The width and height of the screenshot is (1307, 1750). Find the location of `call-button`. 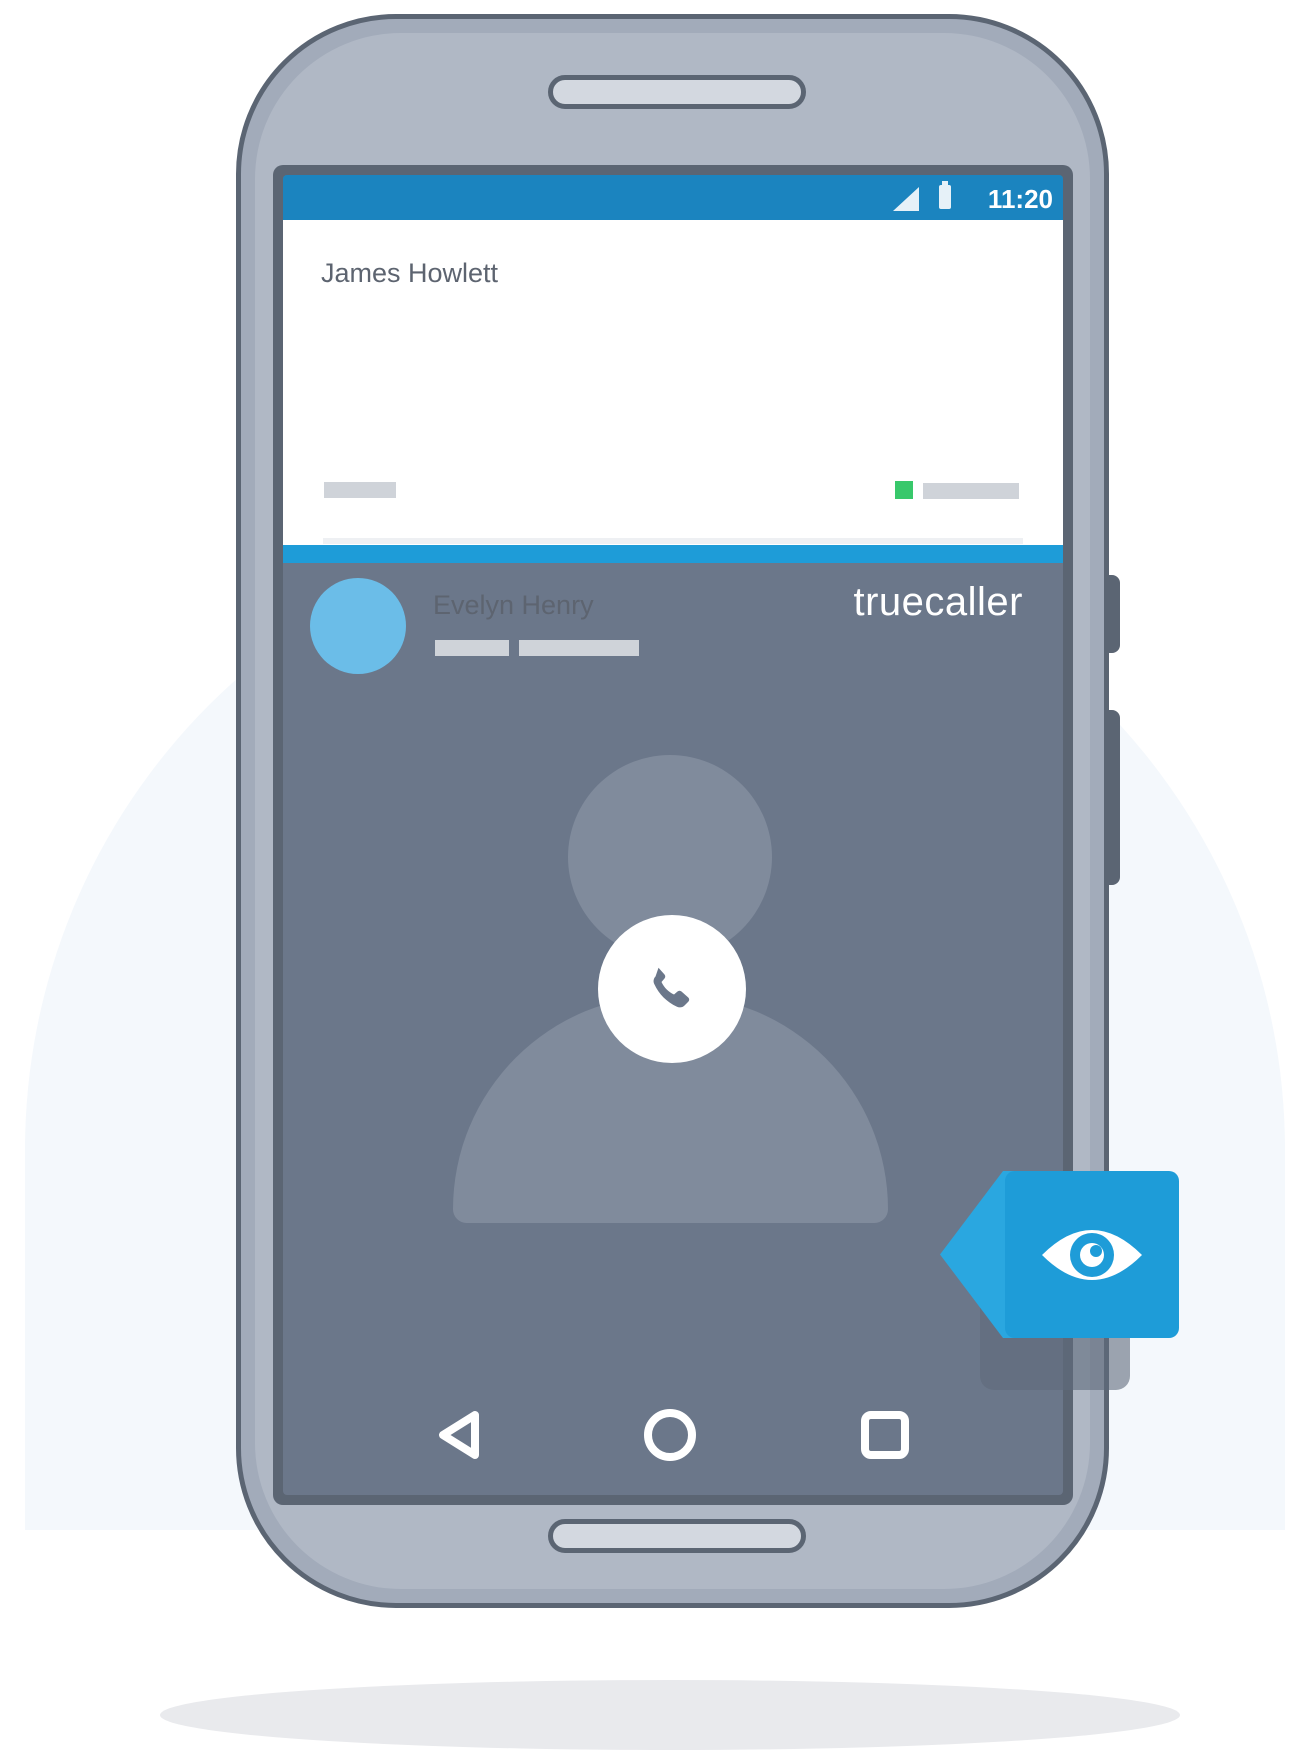

call-button is located at coordinates (672, 989).